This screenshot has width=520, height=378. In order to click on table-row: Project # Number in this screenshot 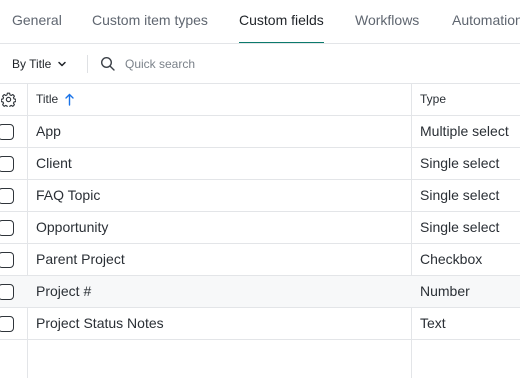, I will do `click(260, 292)`.